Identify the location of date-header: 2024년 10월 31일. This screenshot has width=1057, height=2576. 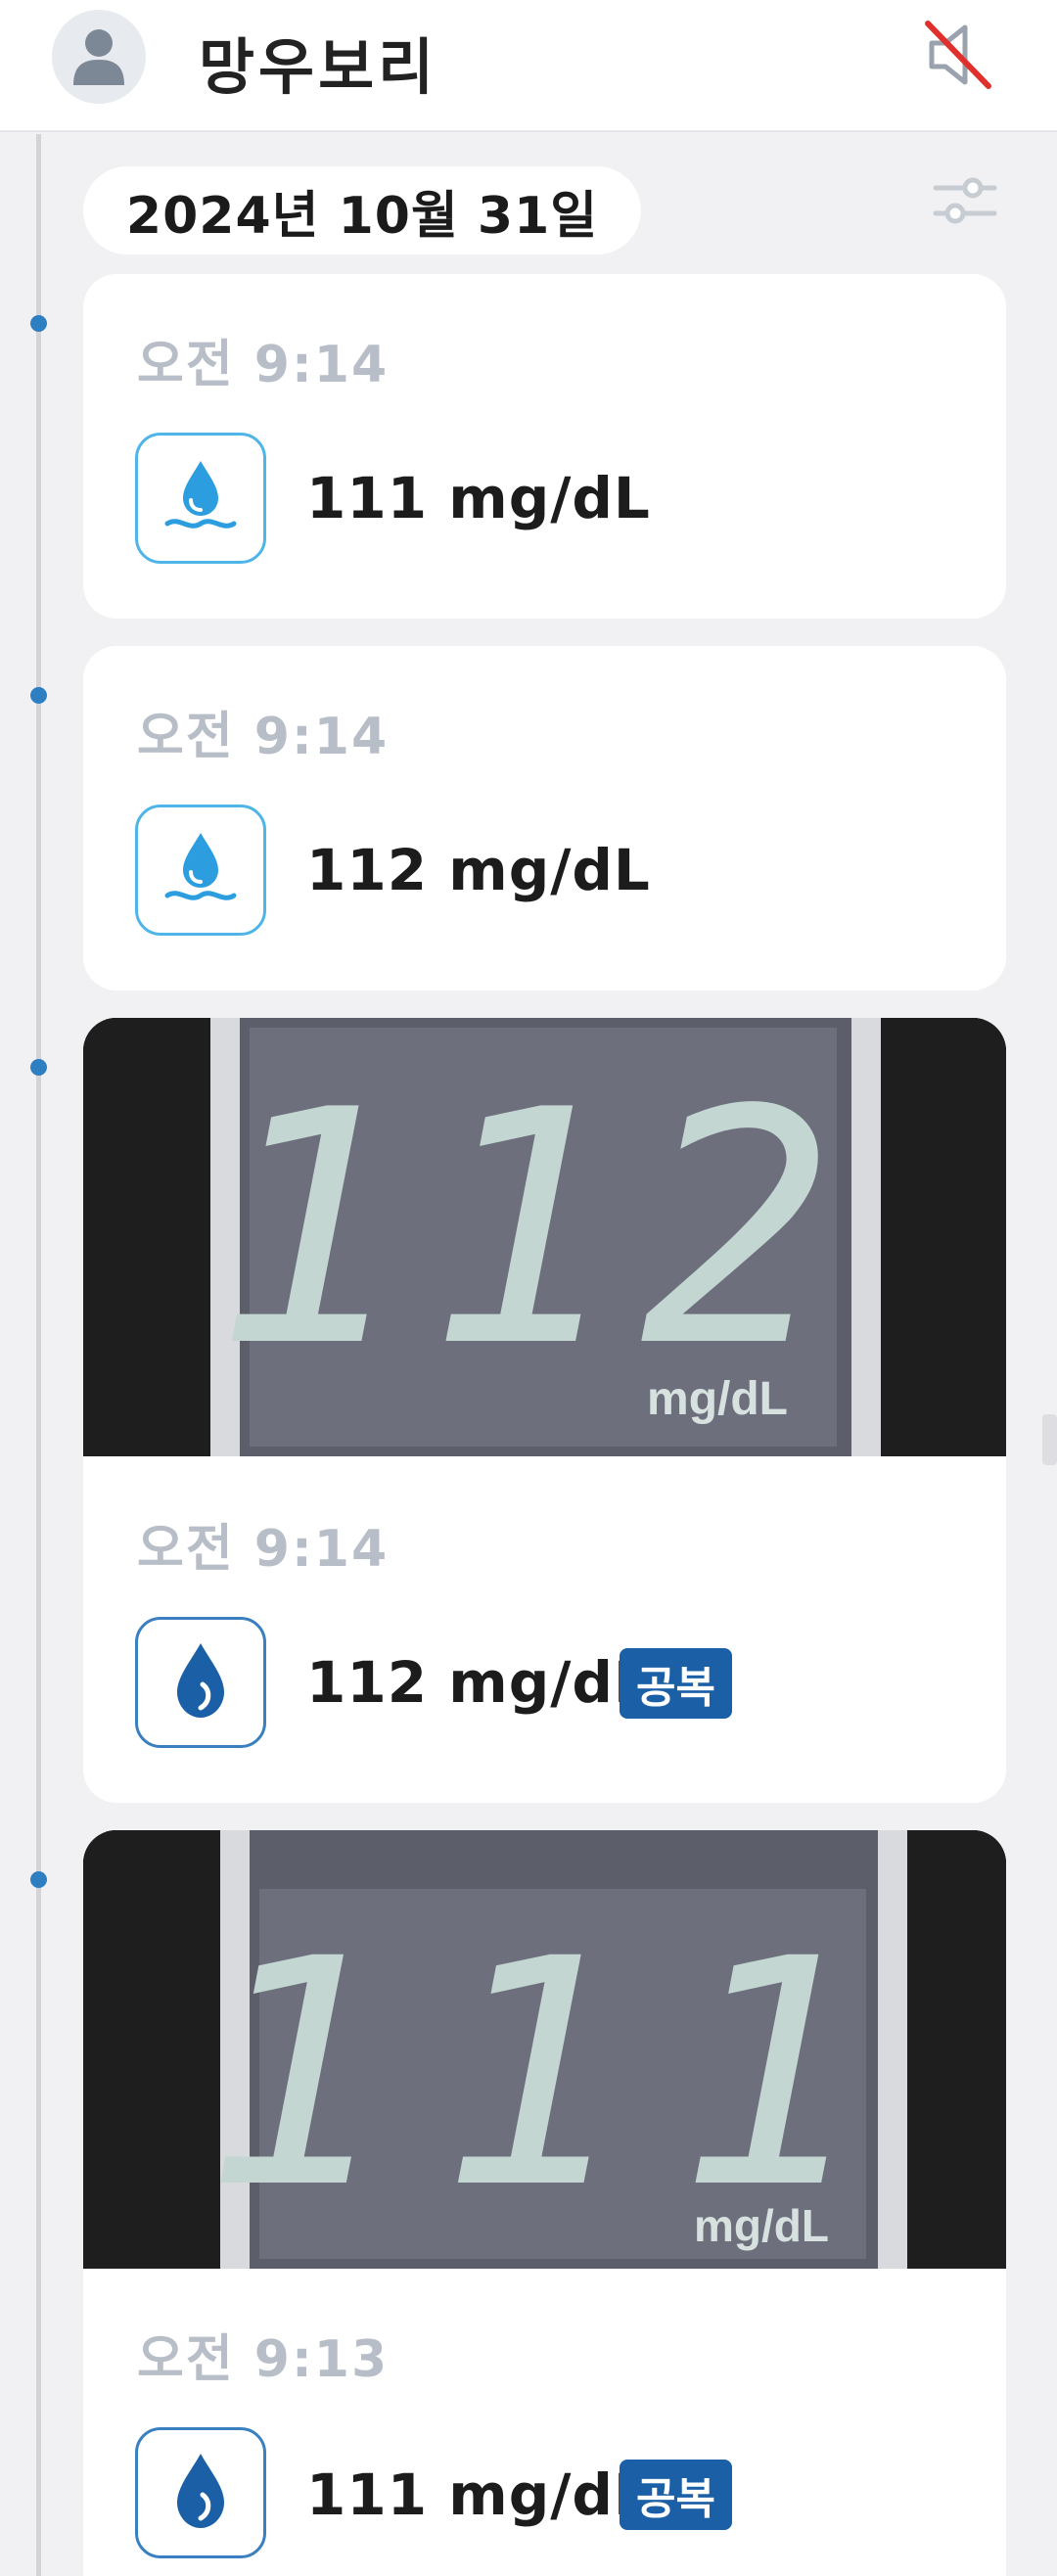
(362, 210).